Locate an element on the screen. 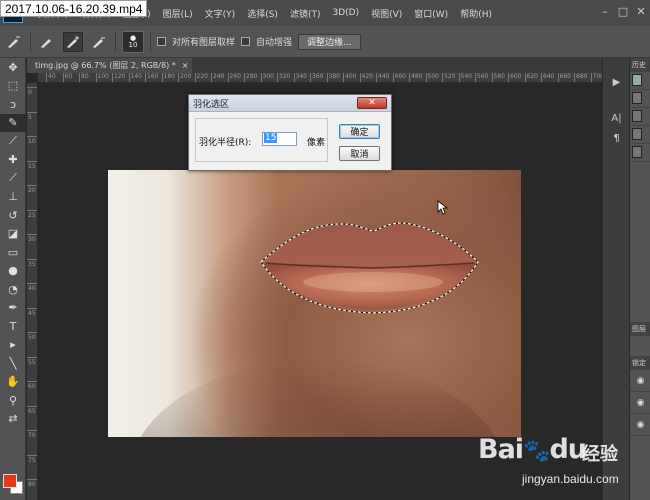 Image resolution: width=650 pixels, height=500 pixels. feather-radius-label: 羽化半径(R): is located at coordinates (225, 143).